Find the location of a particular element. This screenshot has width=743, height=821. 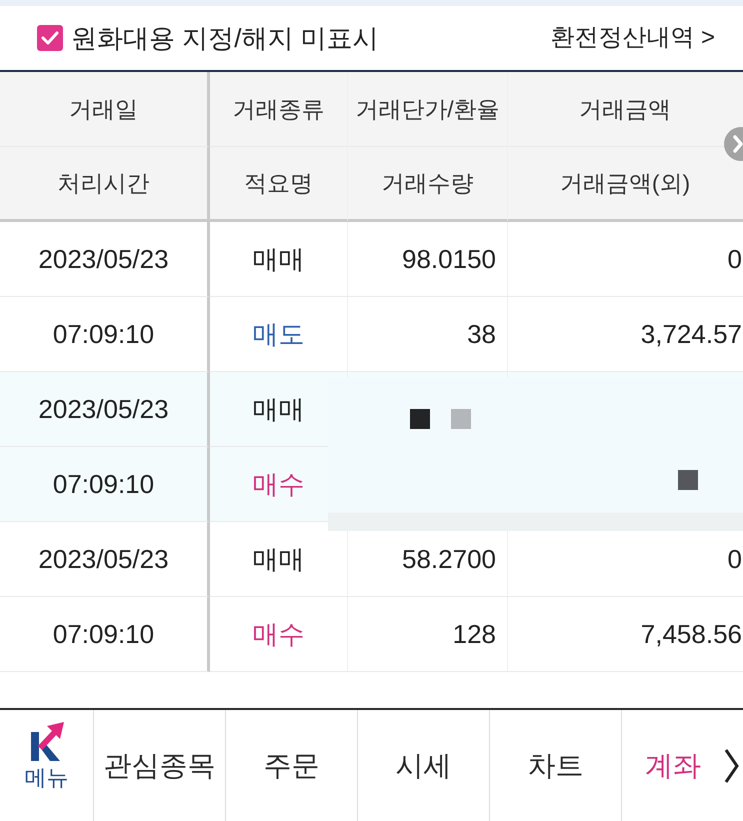

table-cell: 98.0150 is located at coordinates (428, 259).